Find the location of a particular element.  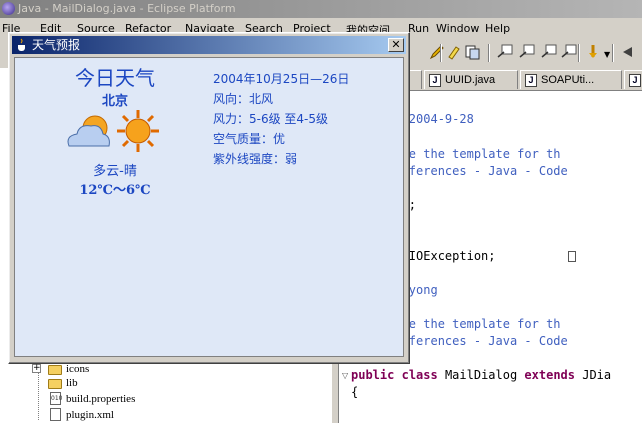

editor-tab: J is located at coordinates (633, 79).